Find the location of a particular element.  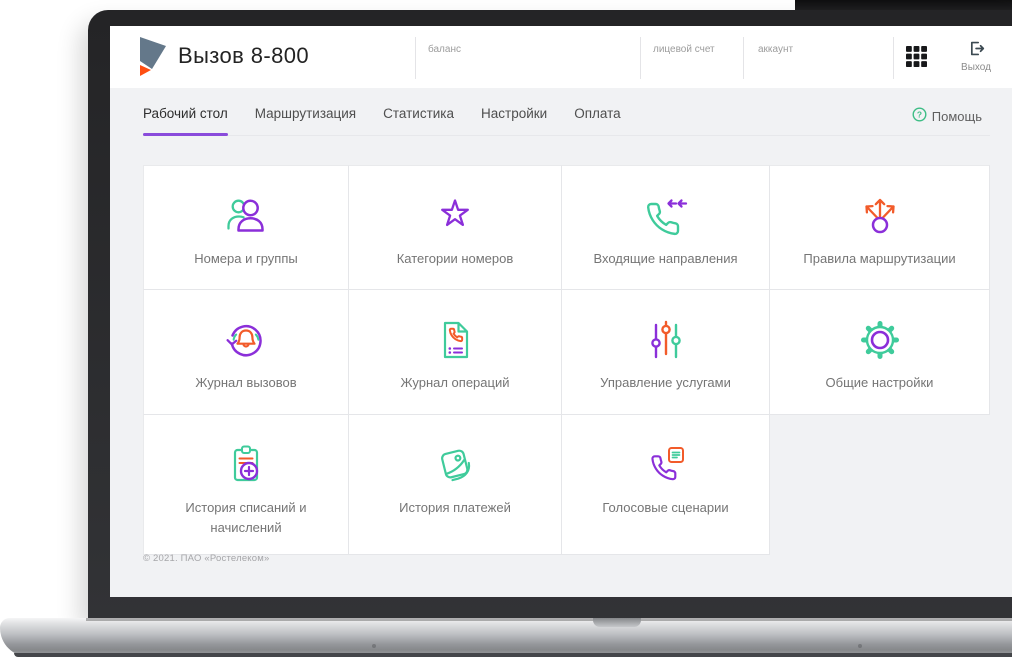

tile-label: Голосовые сценарии is located at coordinates (665, 507).